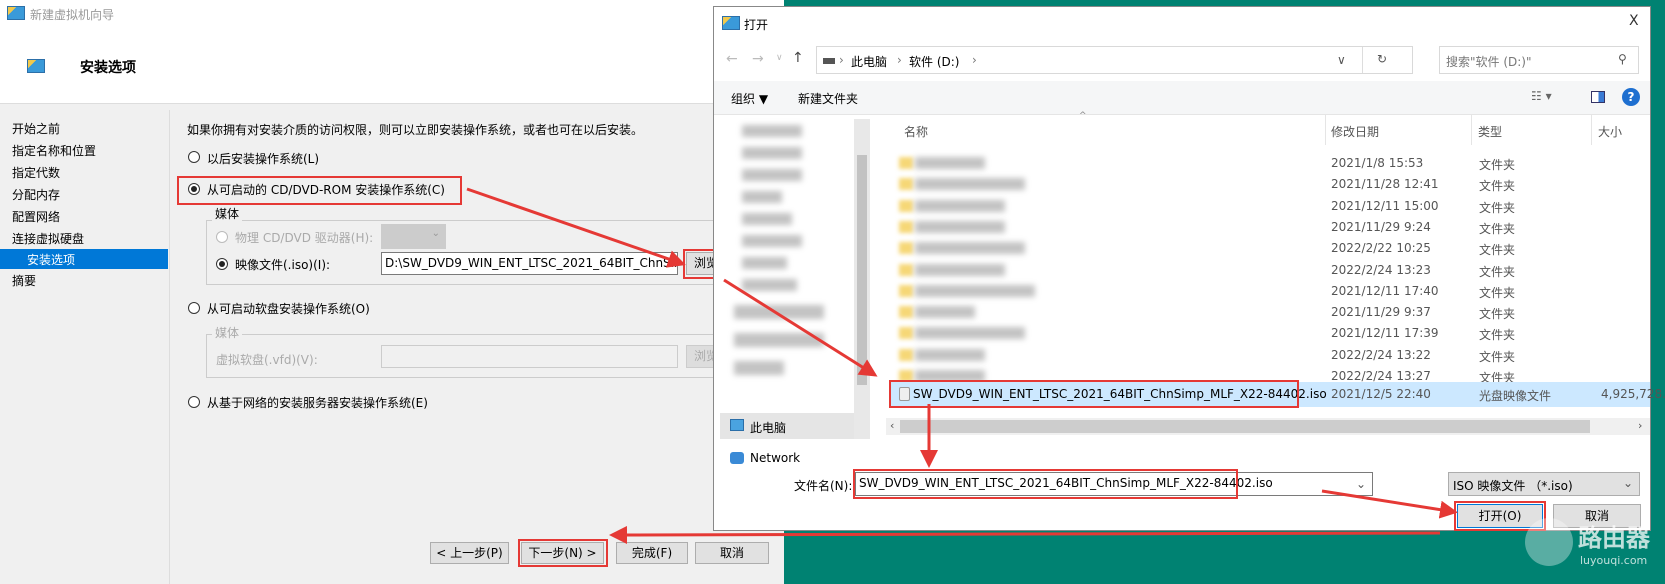 Image resolution: width=1665 pixels, height=584 pixels. Describe the element at coordinates (800, 327) in the screenshot. I see `arrow-to-file` at that location.